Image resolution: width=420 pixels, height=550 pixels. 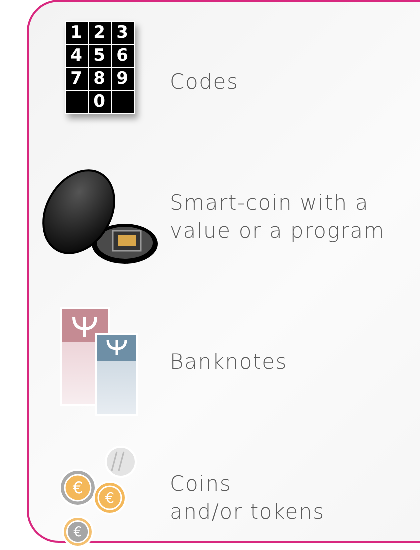 I want to click on item-label: Smart-coin with a value or a program, so click(x=278, y=217).